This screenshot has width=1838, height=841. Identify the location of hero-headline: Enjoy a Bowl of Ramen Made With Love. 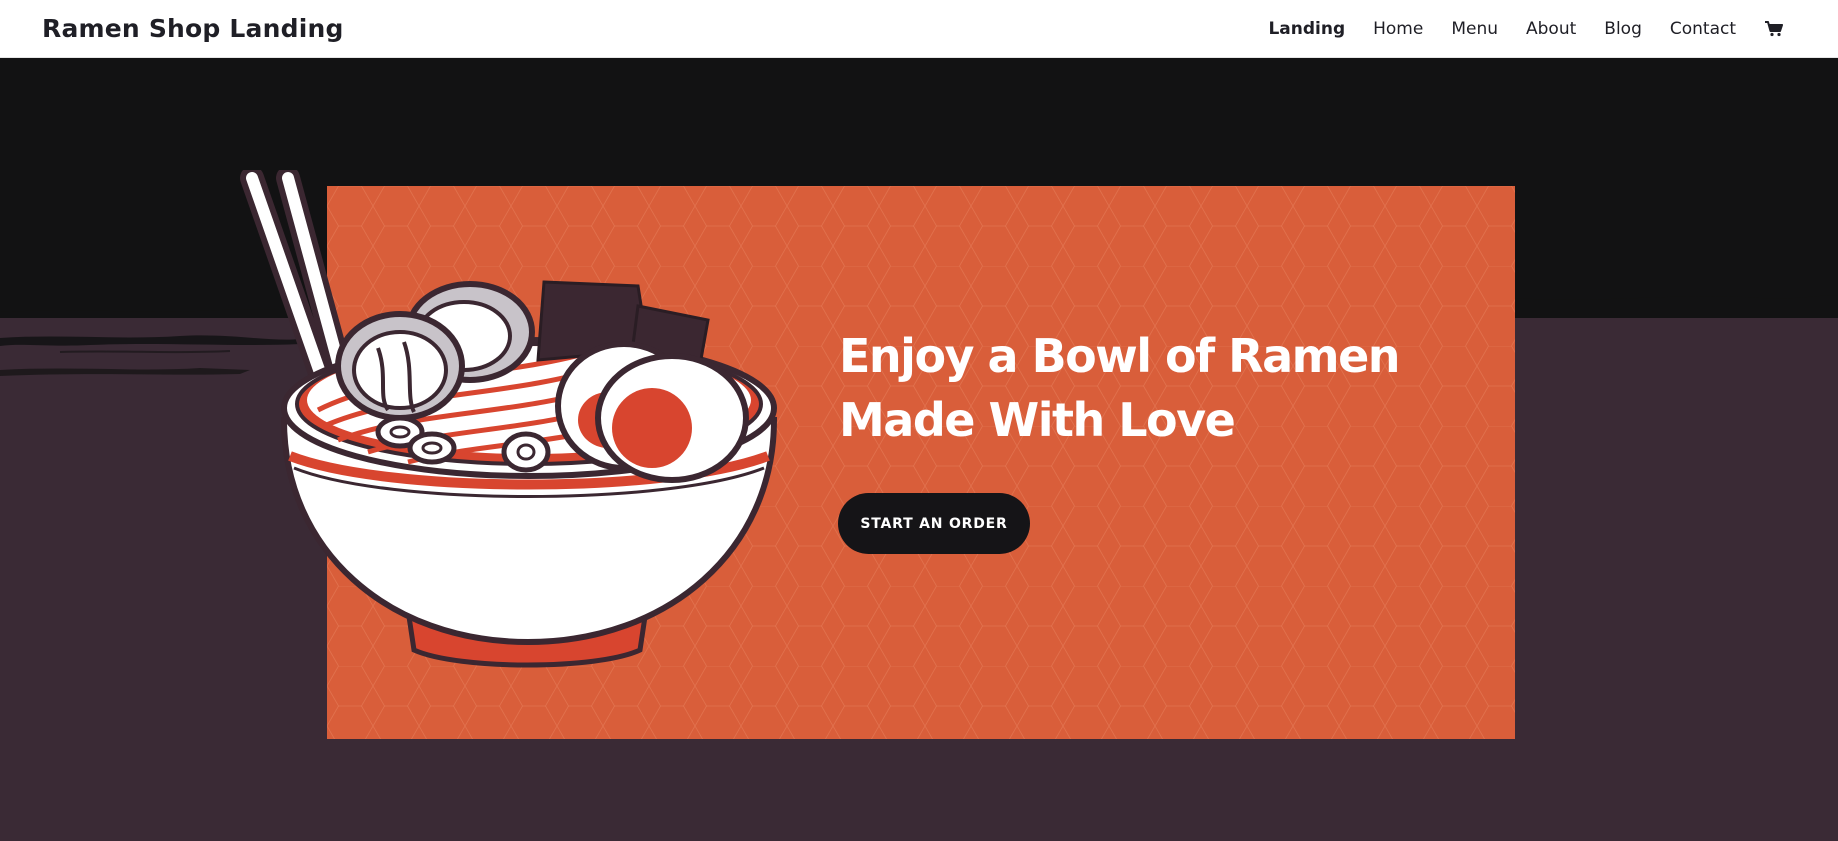
(1120, 388).